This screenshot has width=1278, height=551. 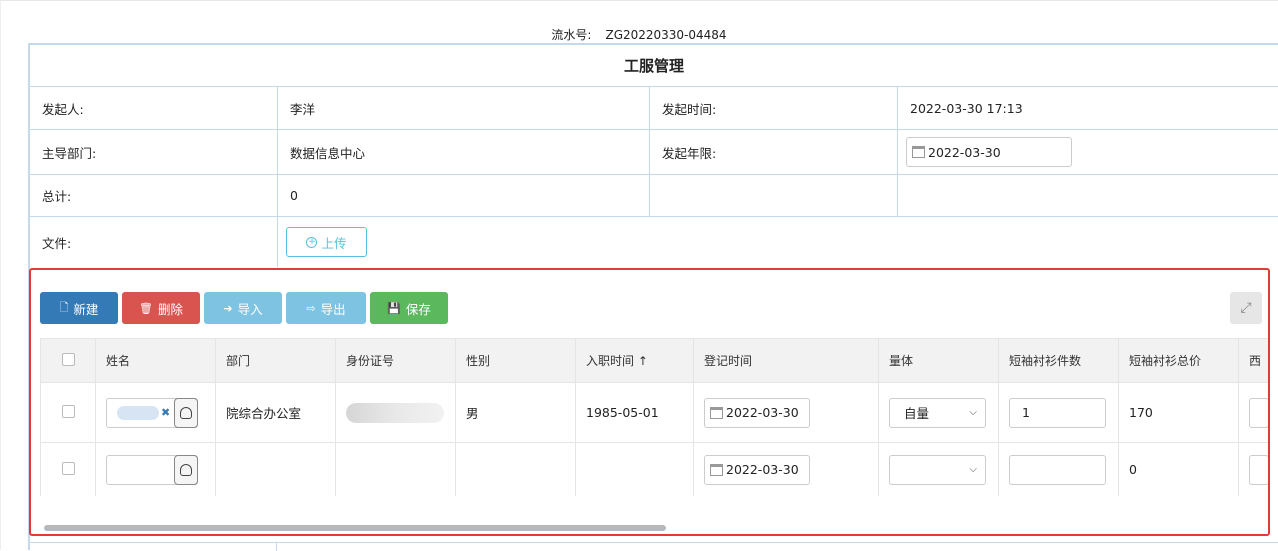 I want to click on chevron-down-icon: ⌵, so click(x=973, y=469).